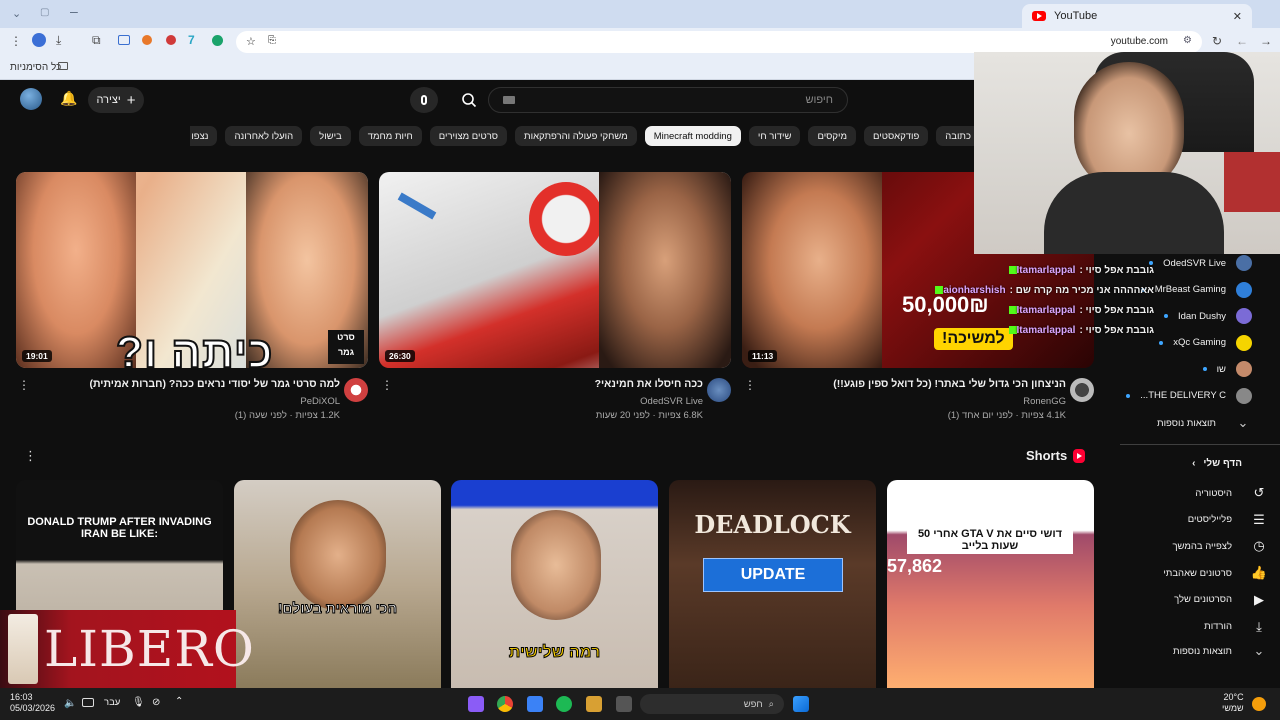 Image resolution: width=1280 pixels, height=720 pixels. What do you see at coordinates (171, 40) in the screenshot?
I see `extension-red-icon` at bounding box center [171, 40].